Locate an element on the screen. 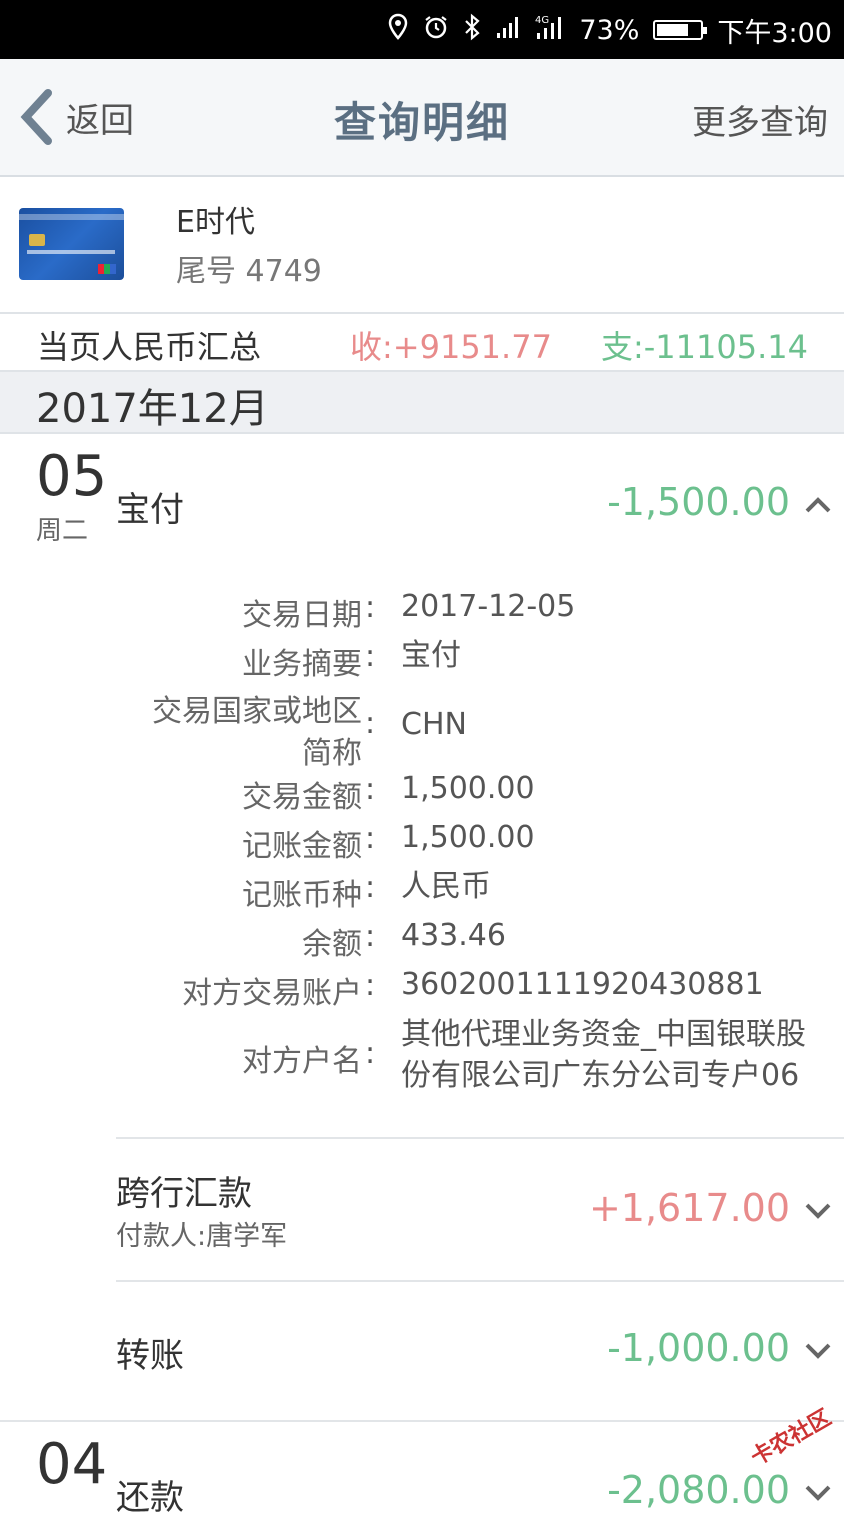  transaction-amount: -2,080.00 is located at coordinates (698, 1490).